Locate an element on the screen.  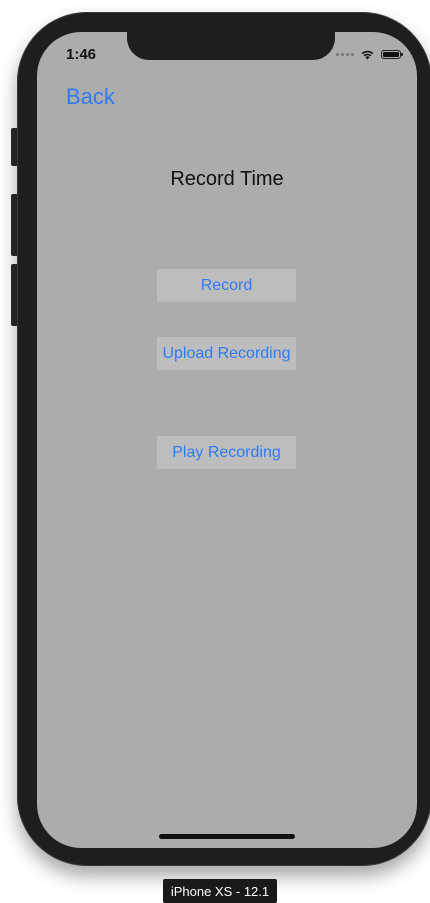
play-recording-button: Play Recording is located at coordinates (226, 452).